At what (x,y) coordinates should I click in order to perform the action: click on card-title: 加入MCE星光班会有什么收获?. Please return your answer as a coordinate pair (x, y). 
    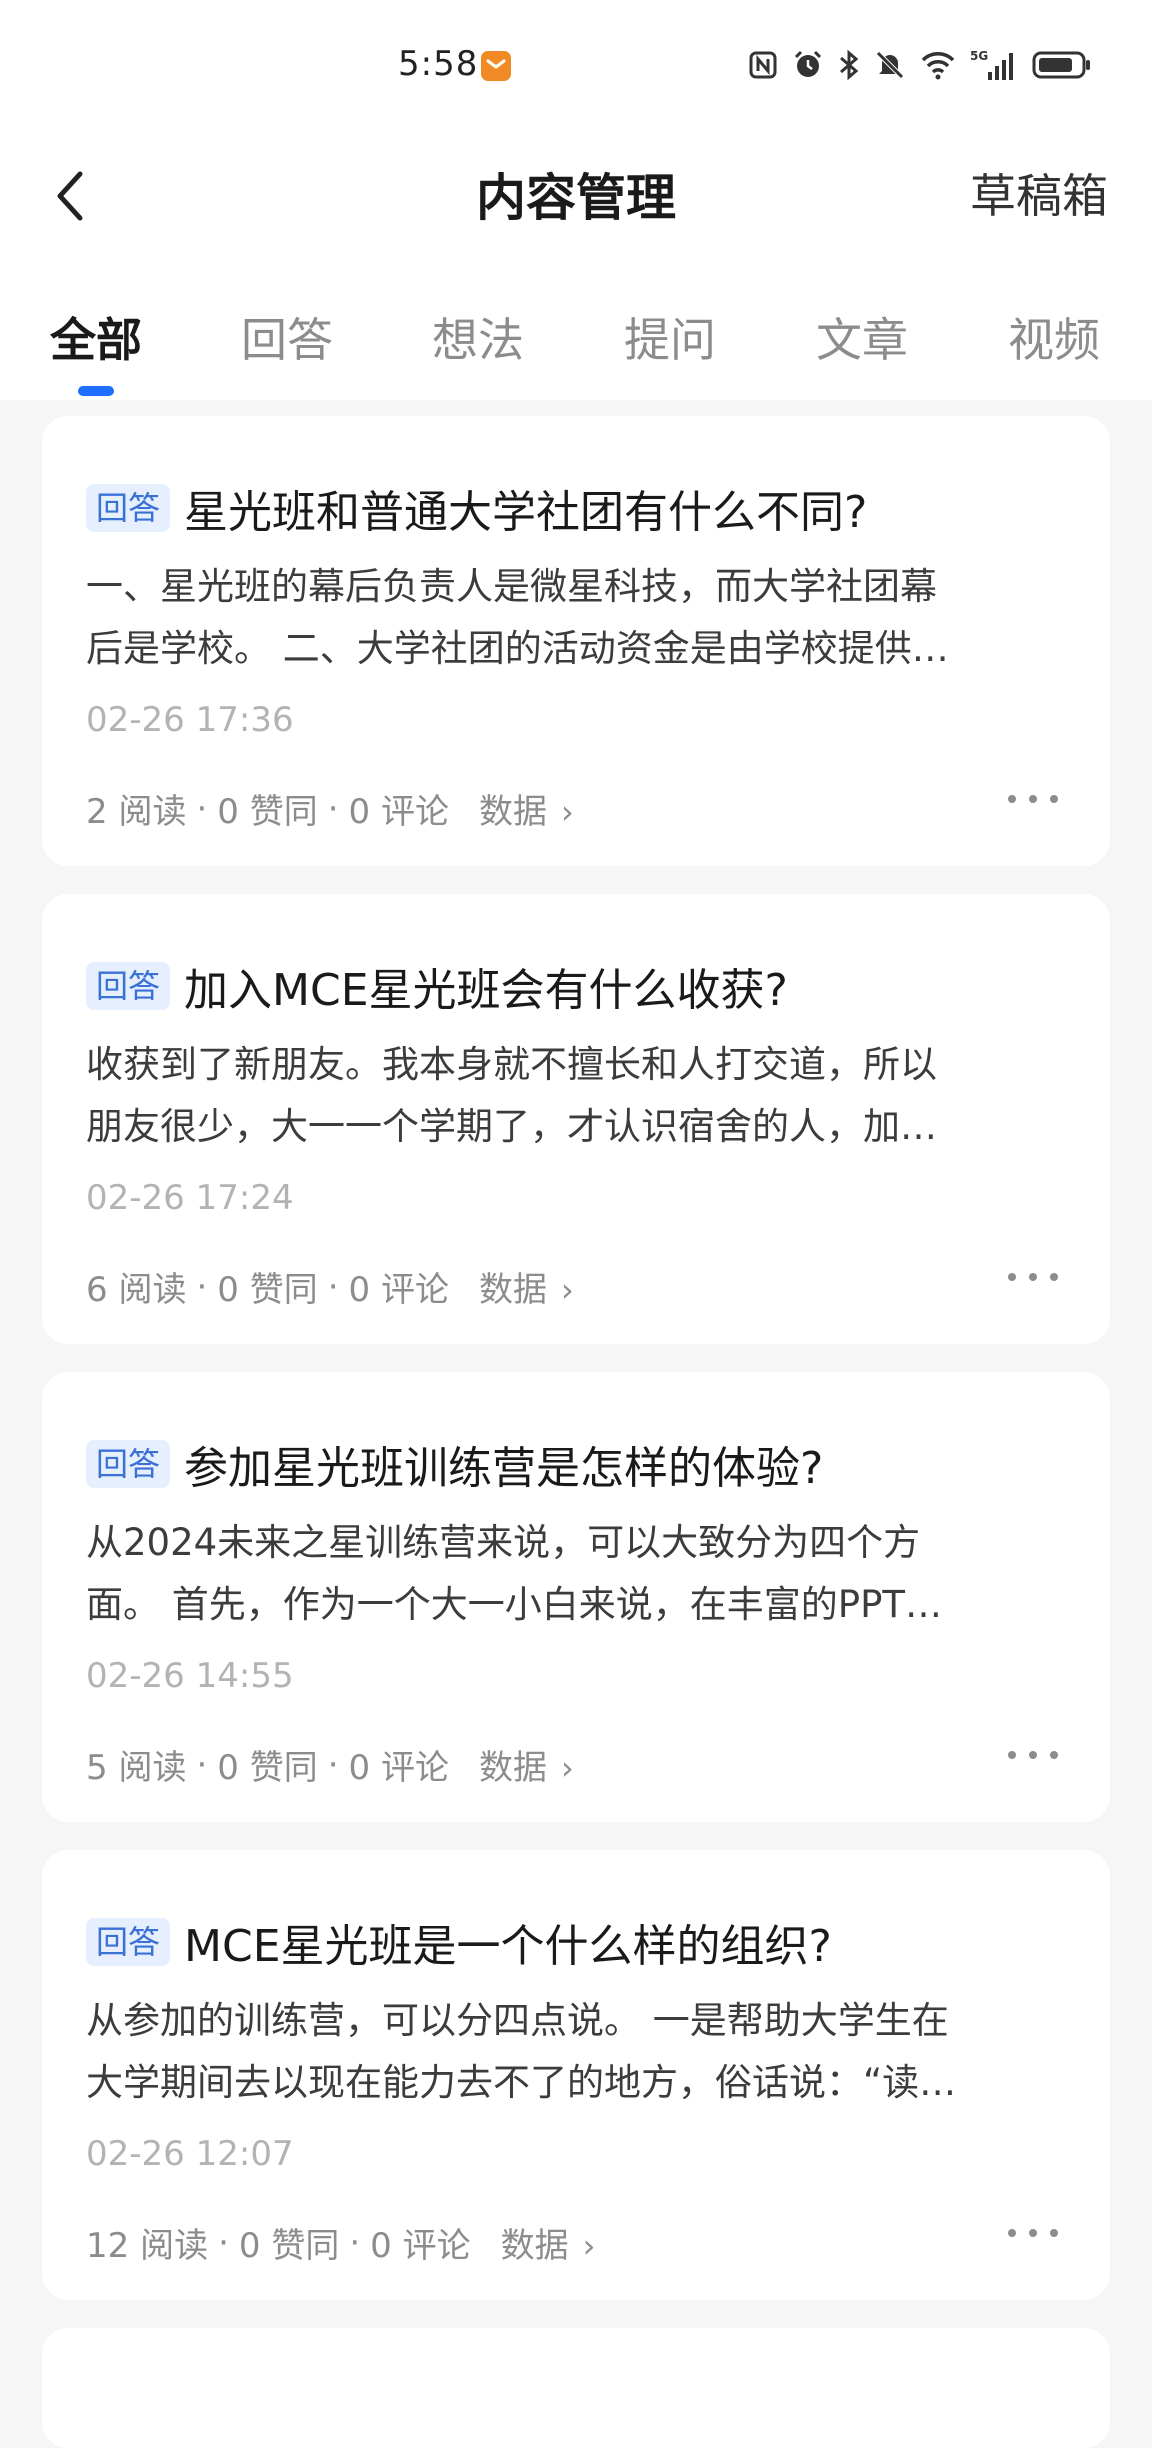
    Looking at the image, I should click on (486, 986).